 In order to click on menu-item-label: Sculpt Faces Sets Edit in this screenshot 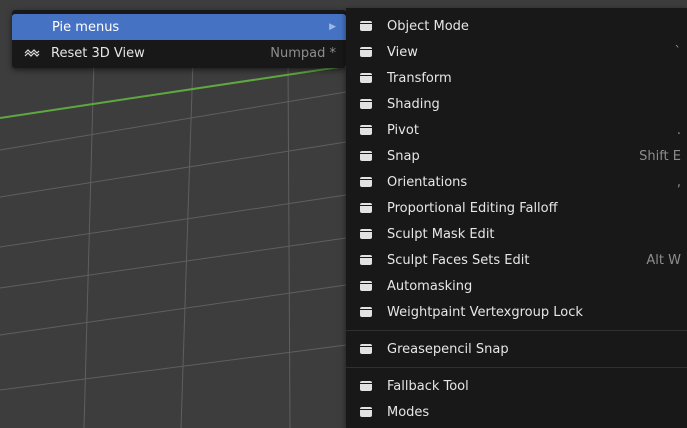, I will do `click(458, 260)`.